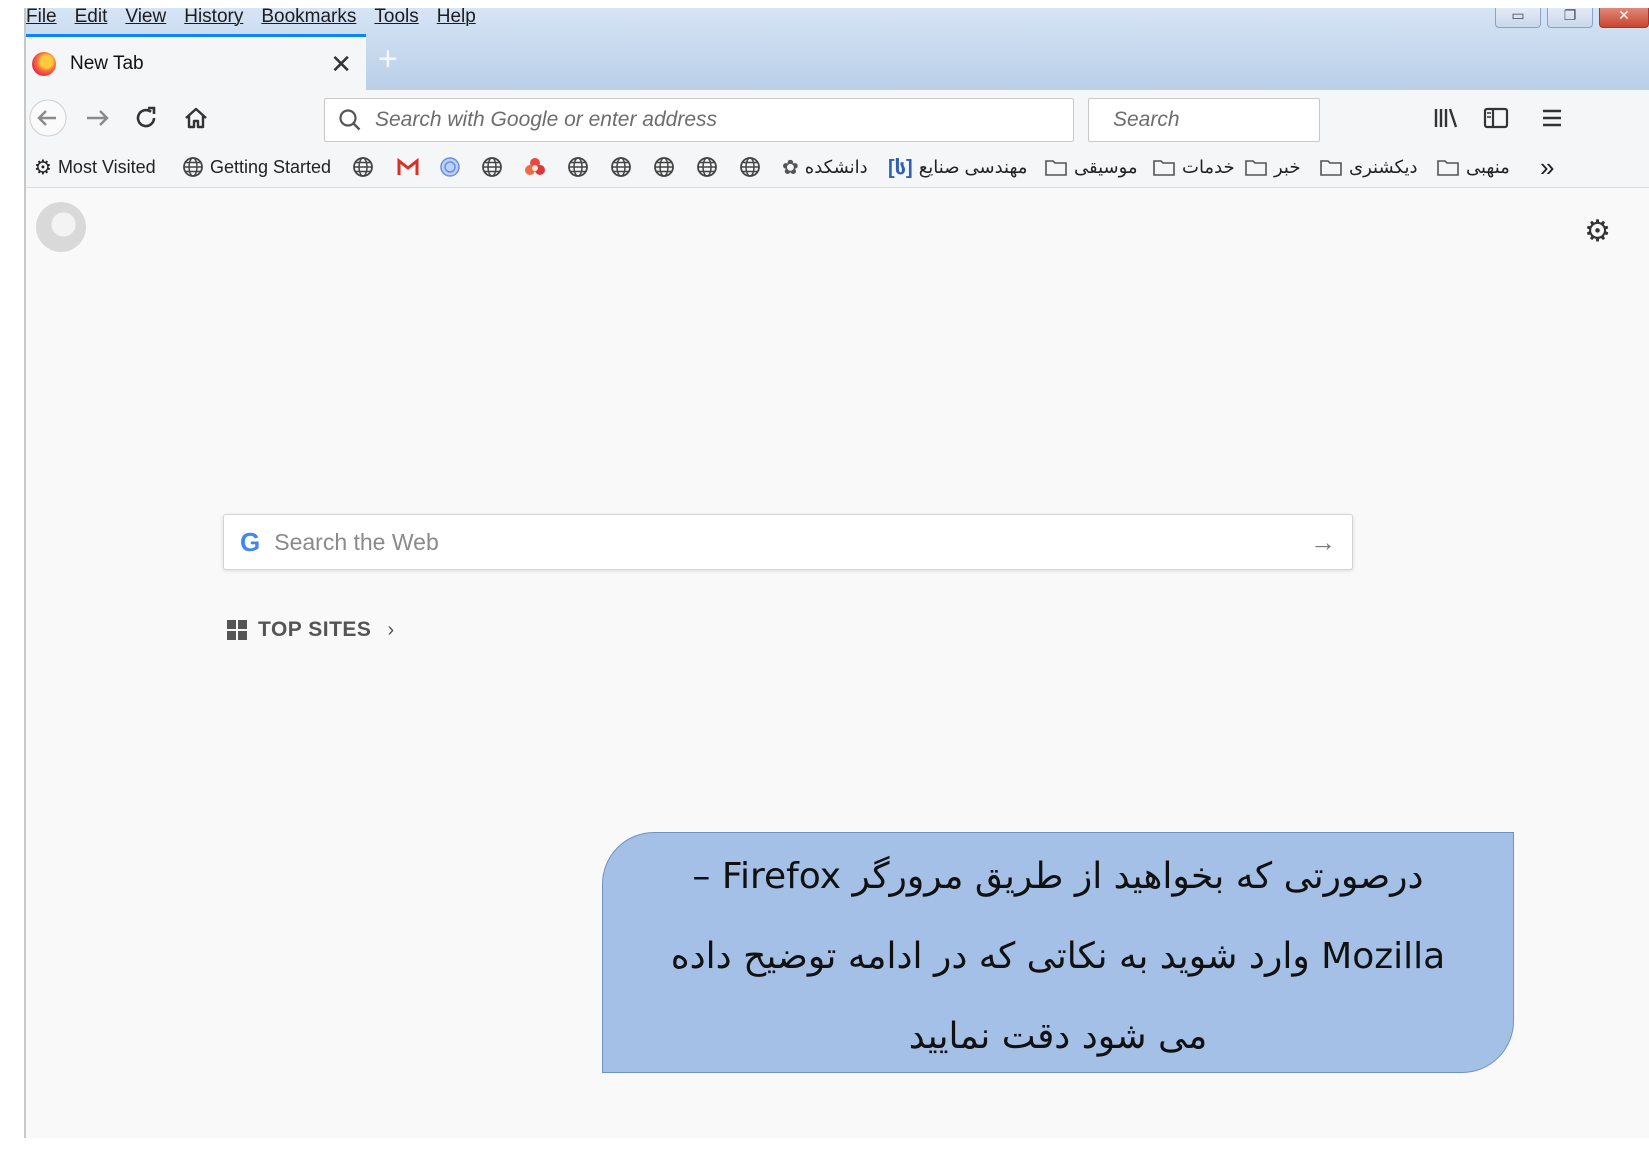 The height and width of the screenshot is (1155, 1649). I want to click on home-button, so click(196, 118).